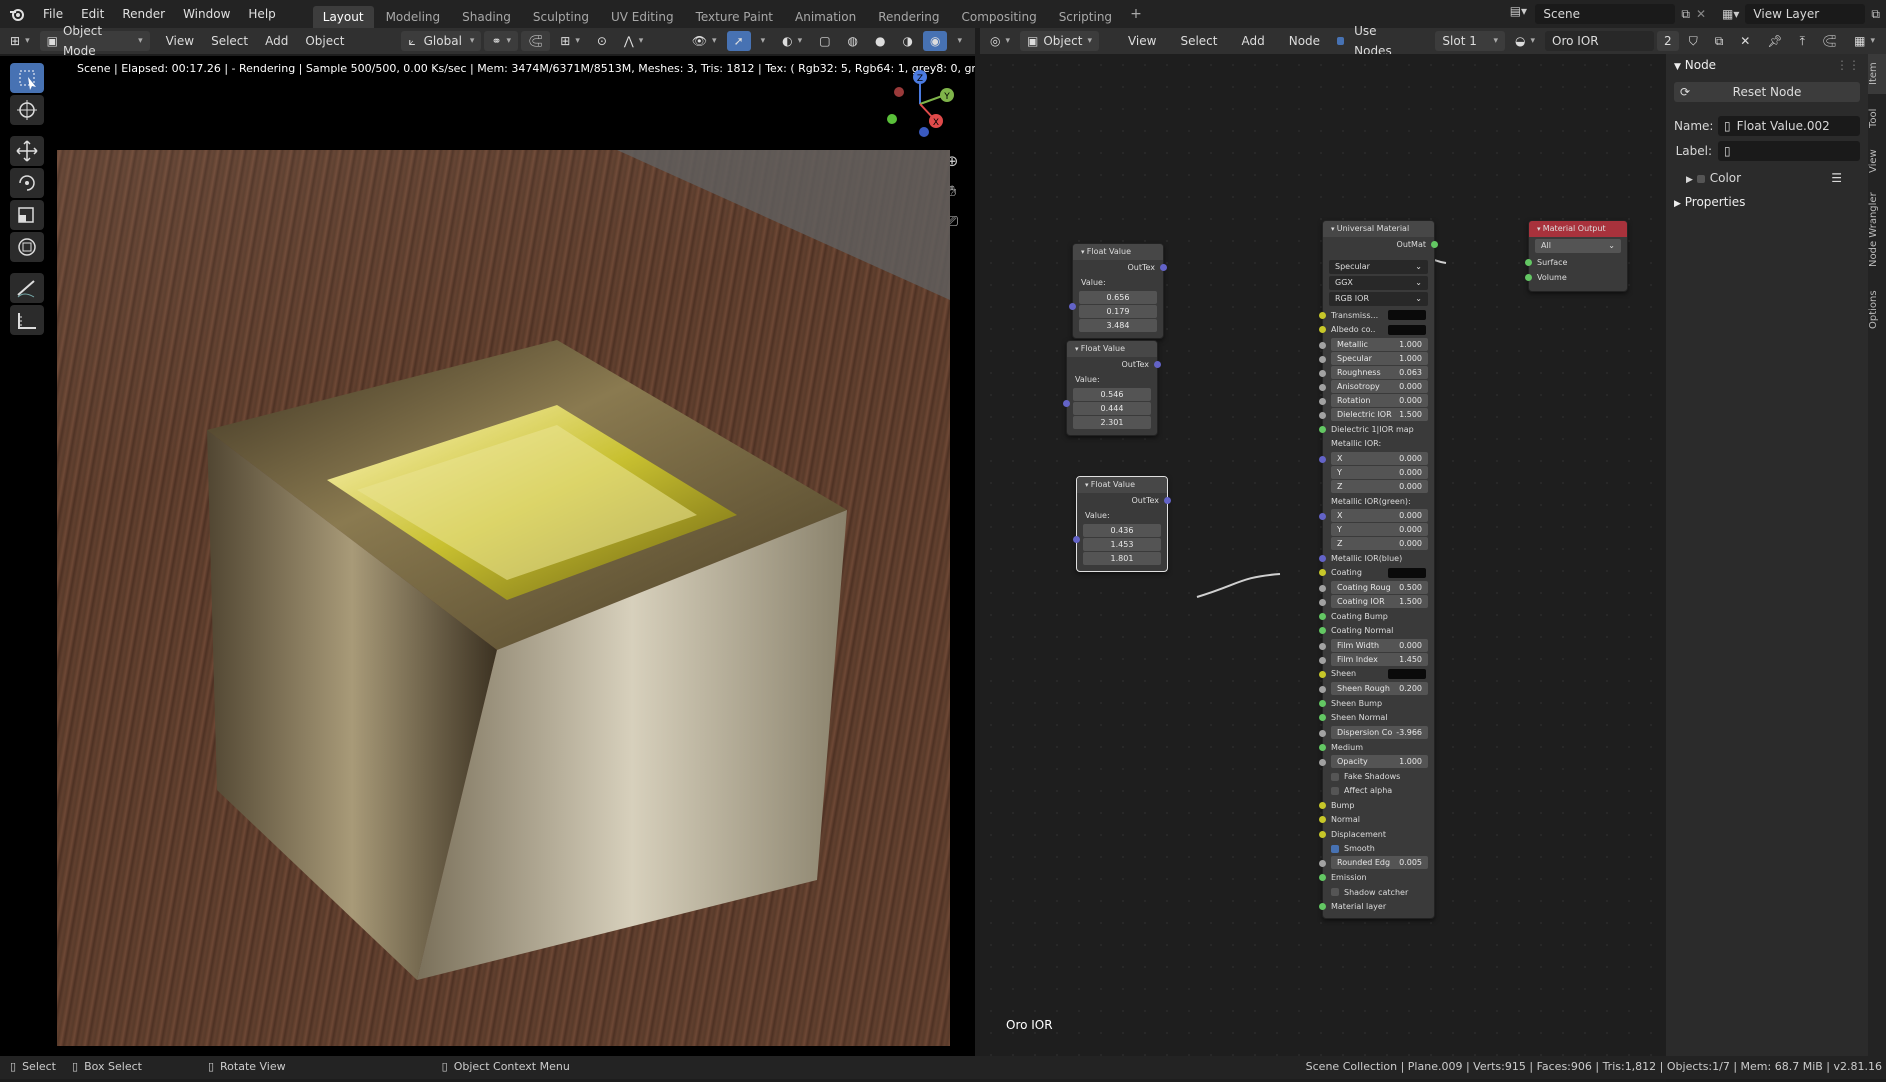 The image size is (1886, 1082). I want to click on dropdown: RGB IOR ⌄, so click(1378, 299).